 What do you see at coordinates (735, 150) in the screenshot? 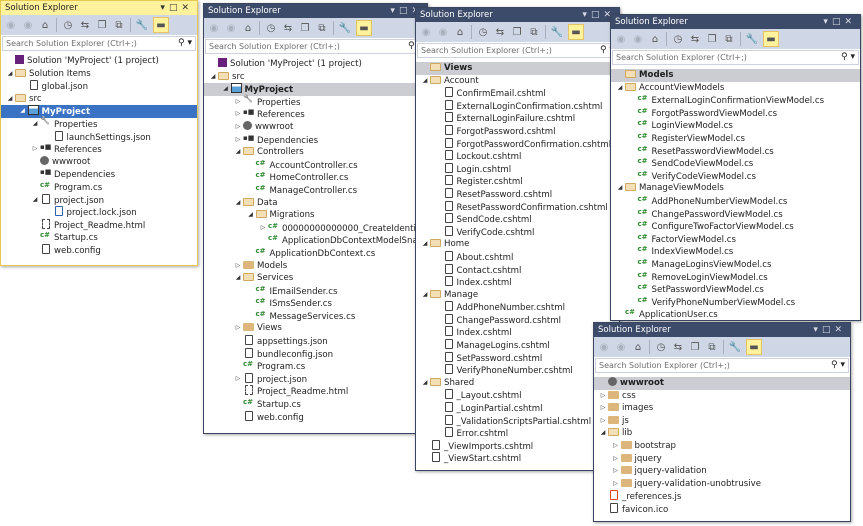
I see `tree-item: ResetPasswordViewModel.cs` at bounding box center [735, 150].